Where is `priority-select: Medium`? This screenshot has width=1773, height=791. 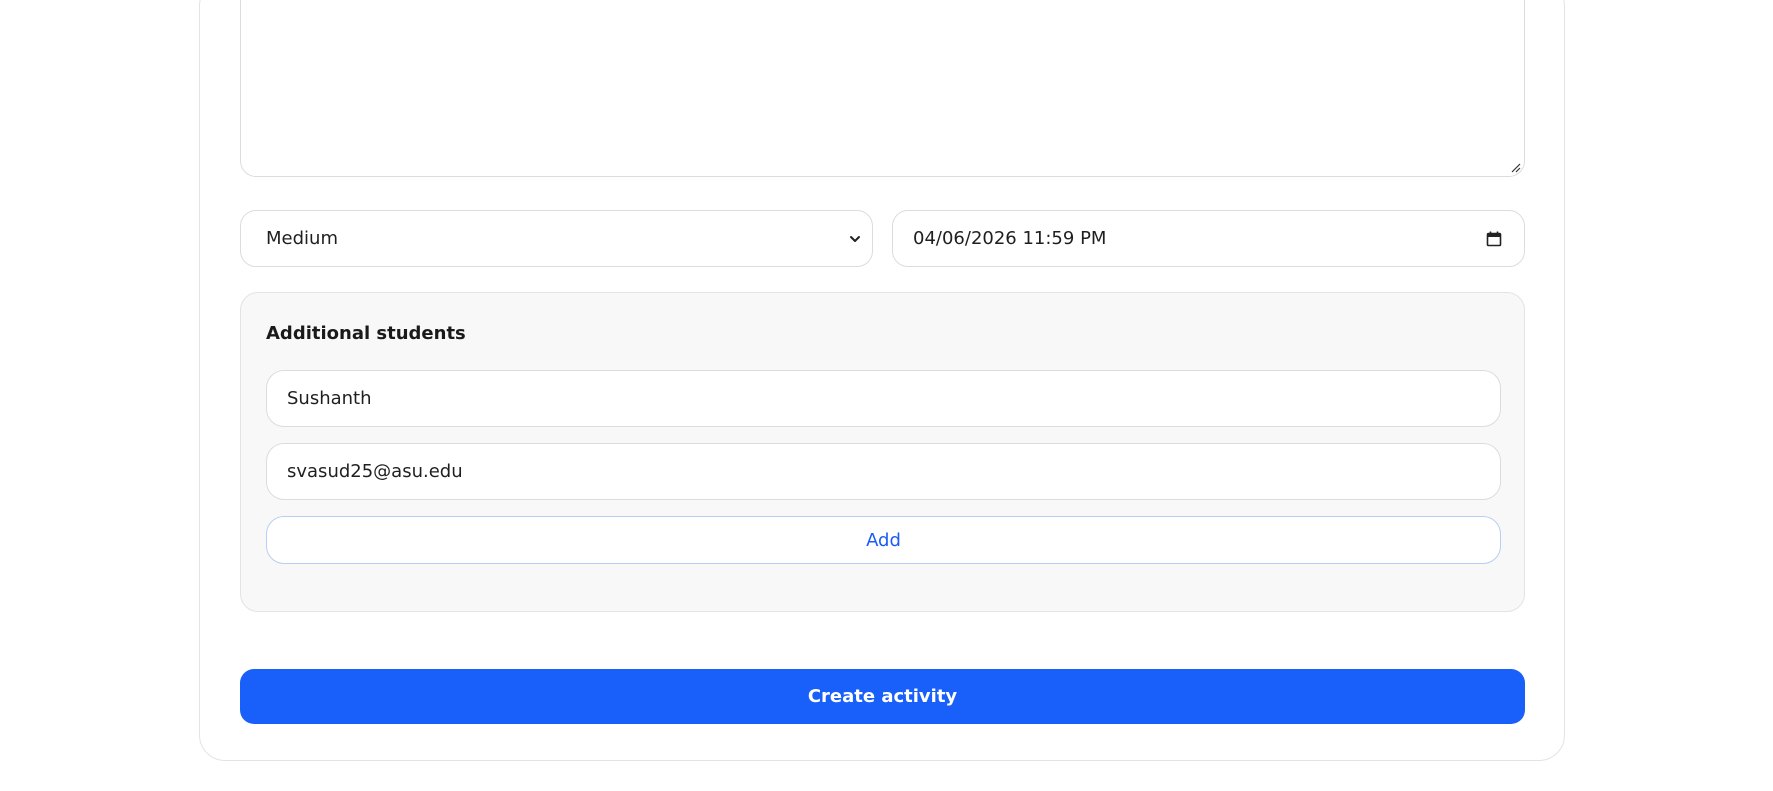
priority-select: Medium is located at coordinates (556, 238).